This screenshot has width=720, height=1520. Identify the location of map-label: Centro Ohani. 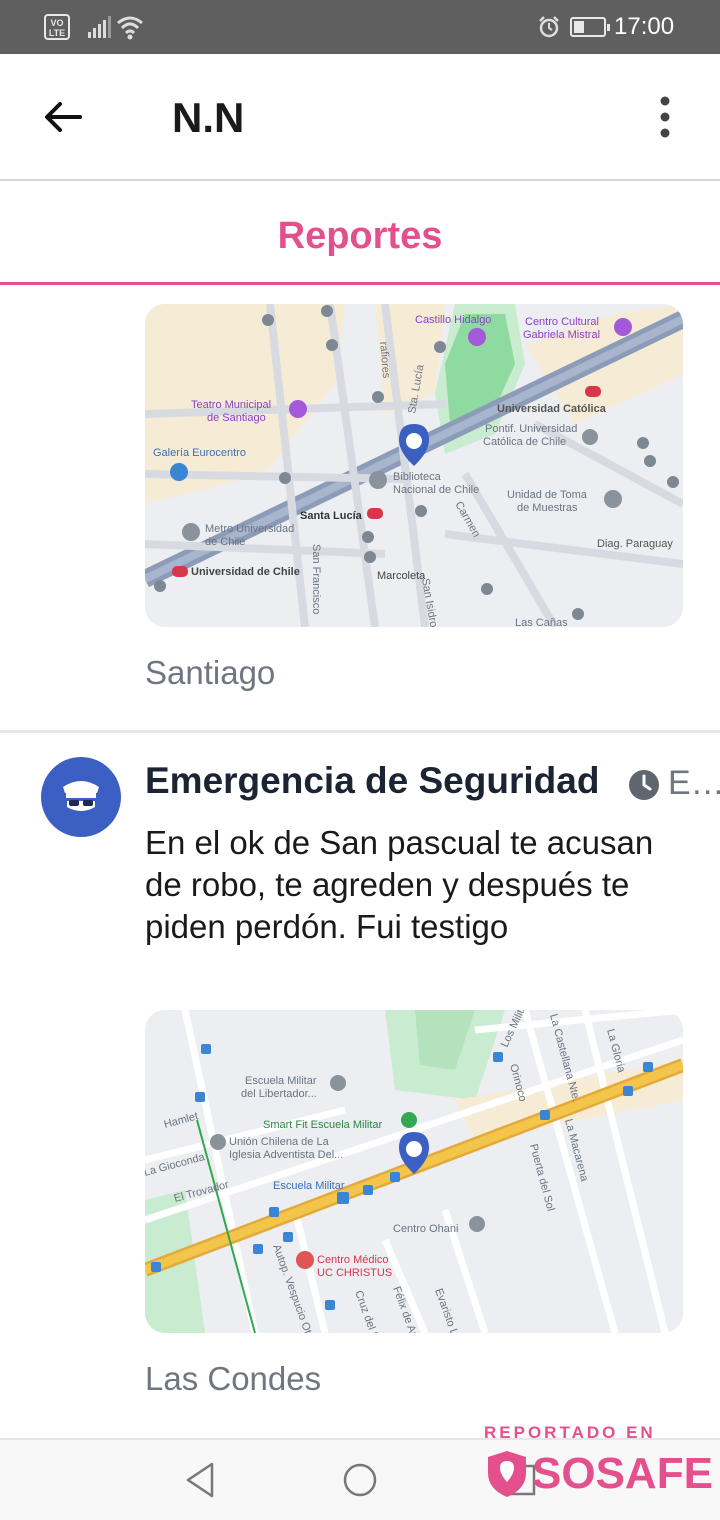
(425, 1229).